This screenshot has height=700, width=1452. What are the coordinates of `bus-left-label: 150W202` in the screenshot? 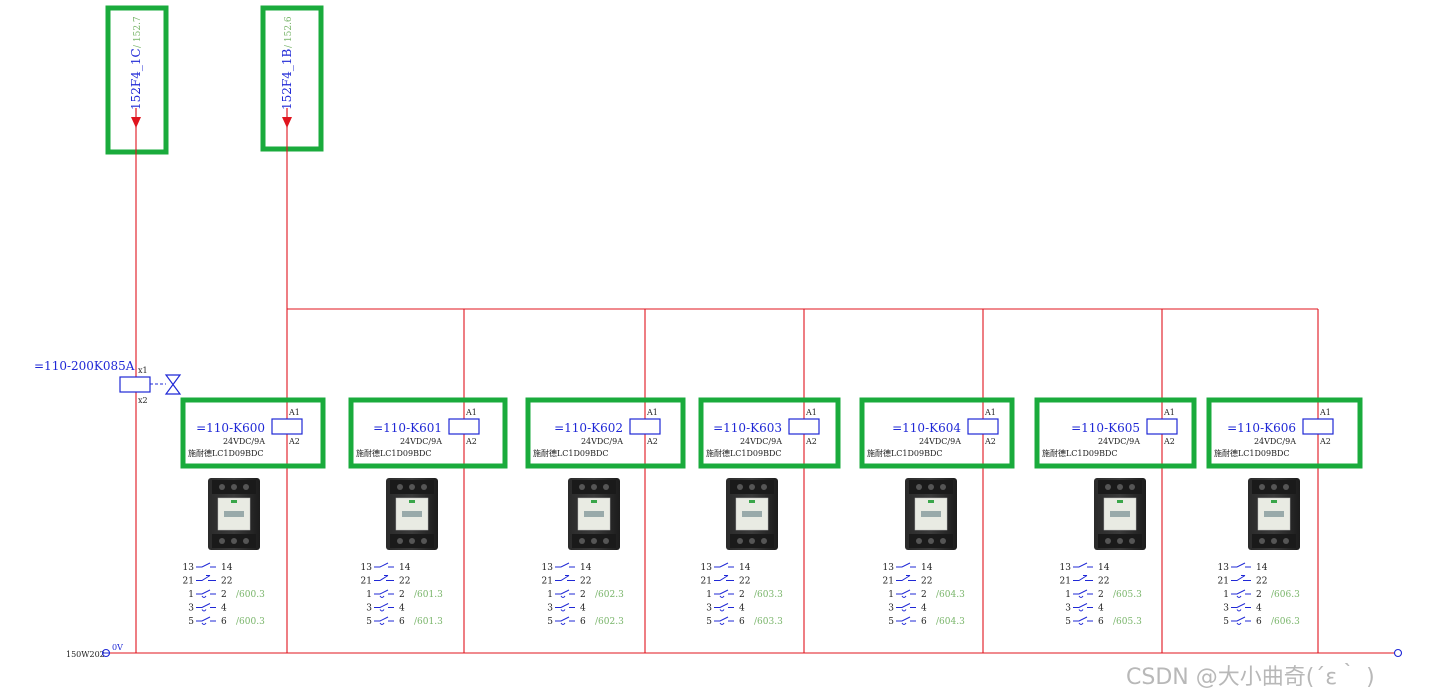 It's located at (85, 654).